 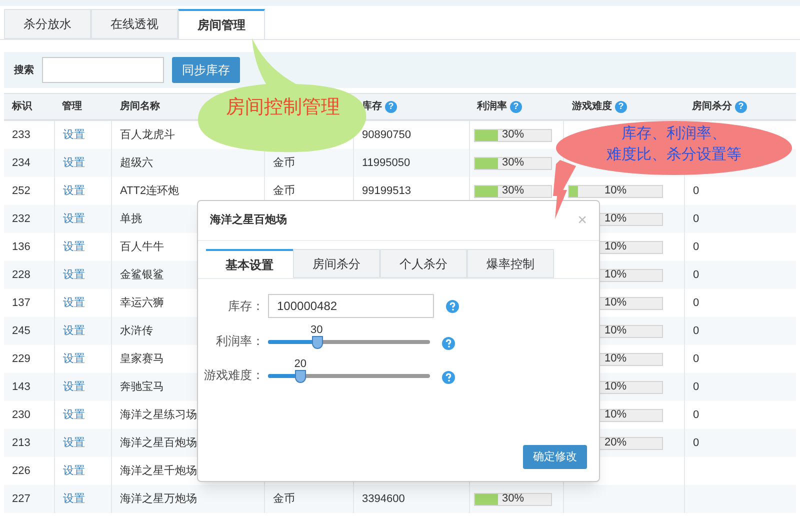 I want to click on slider-value: 20, so click(x=300, y=364).